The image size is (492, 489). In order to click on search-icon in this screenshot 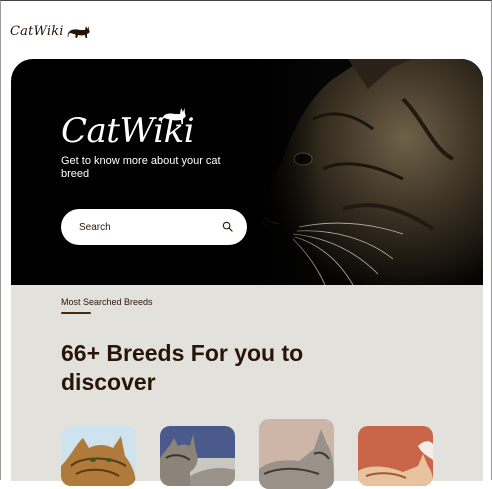, I will do `click(227, 226)`.